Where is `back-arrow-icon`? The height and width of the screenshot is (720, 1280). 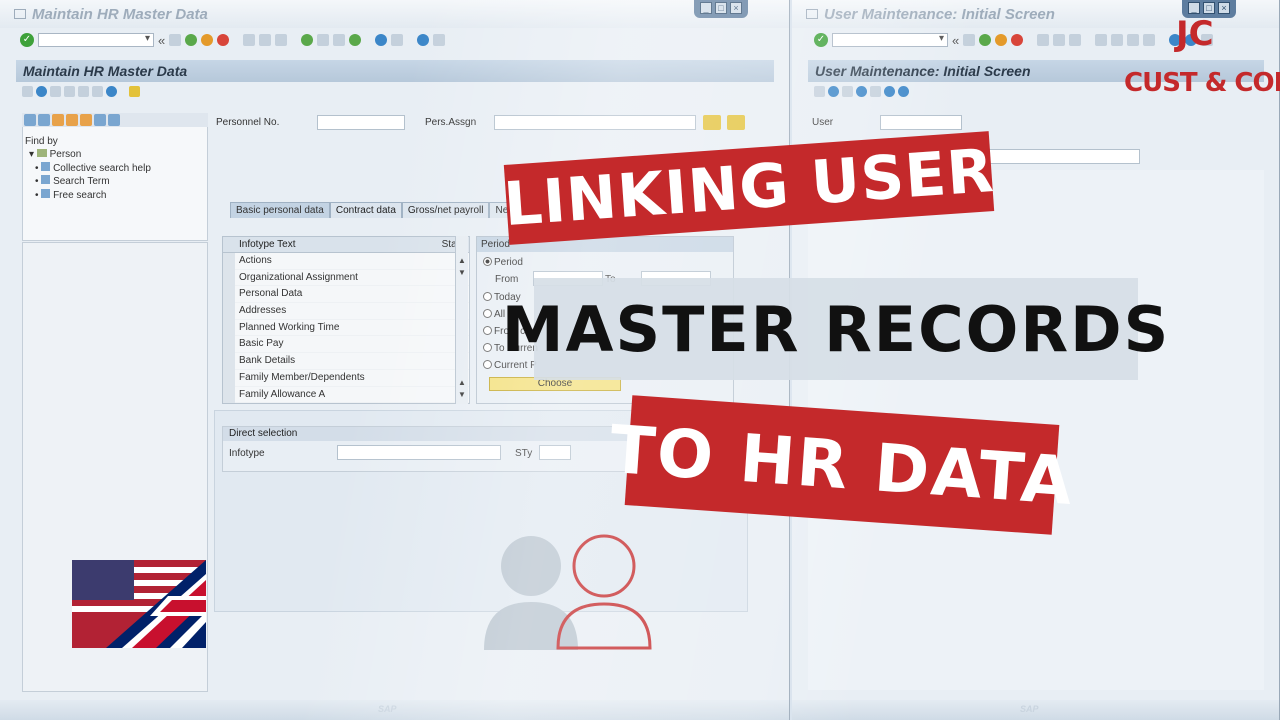 back-arrow-icon is located at coordinates (30, 120).